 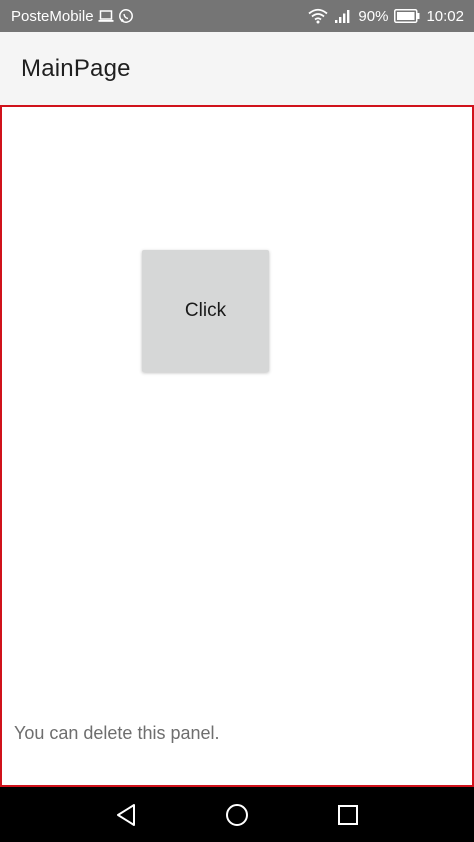 I want to click on back-button, so click(x=126, y=815).